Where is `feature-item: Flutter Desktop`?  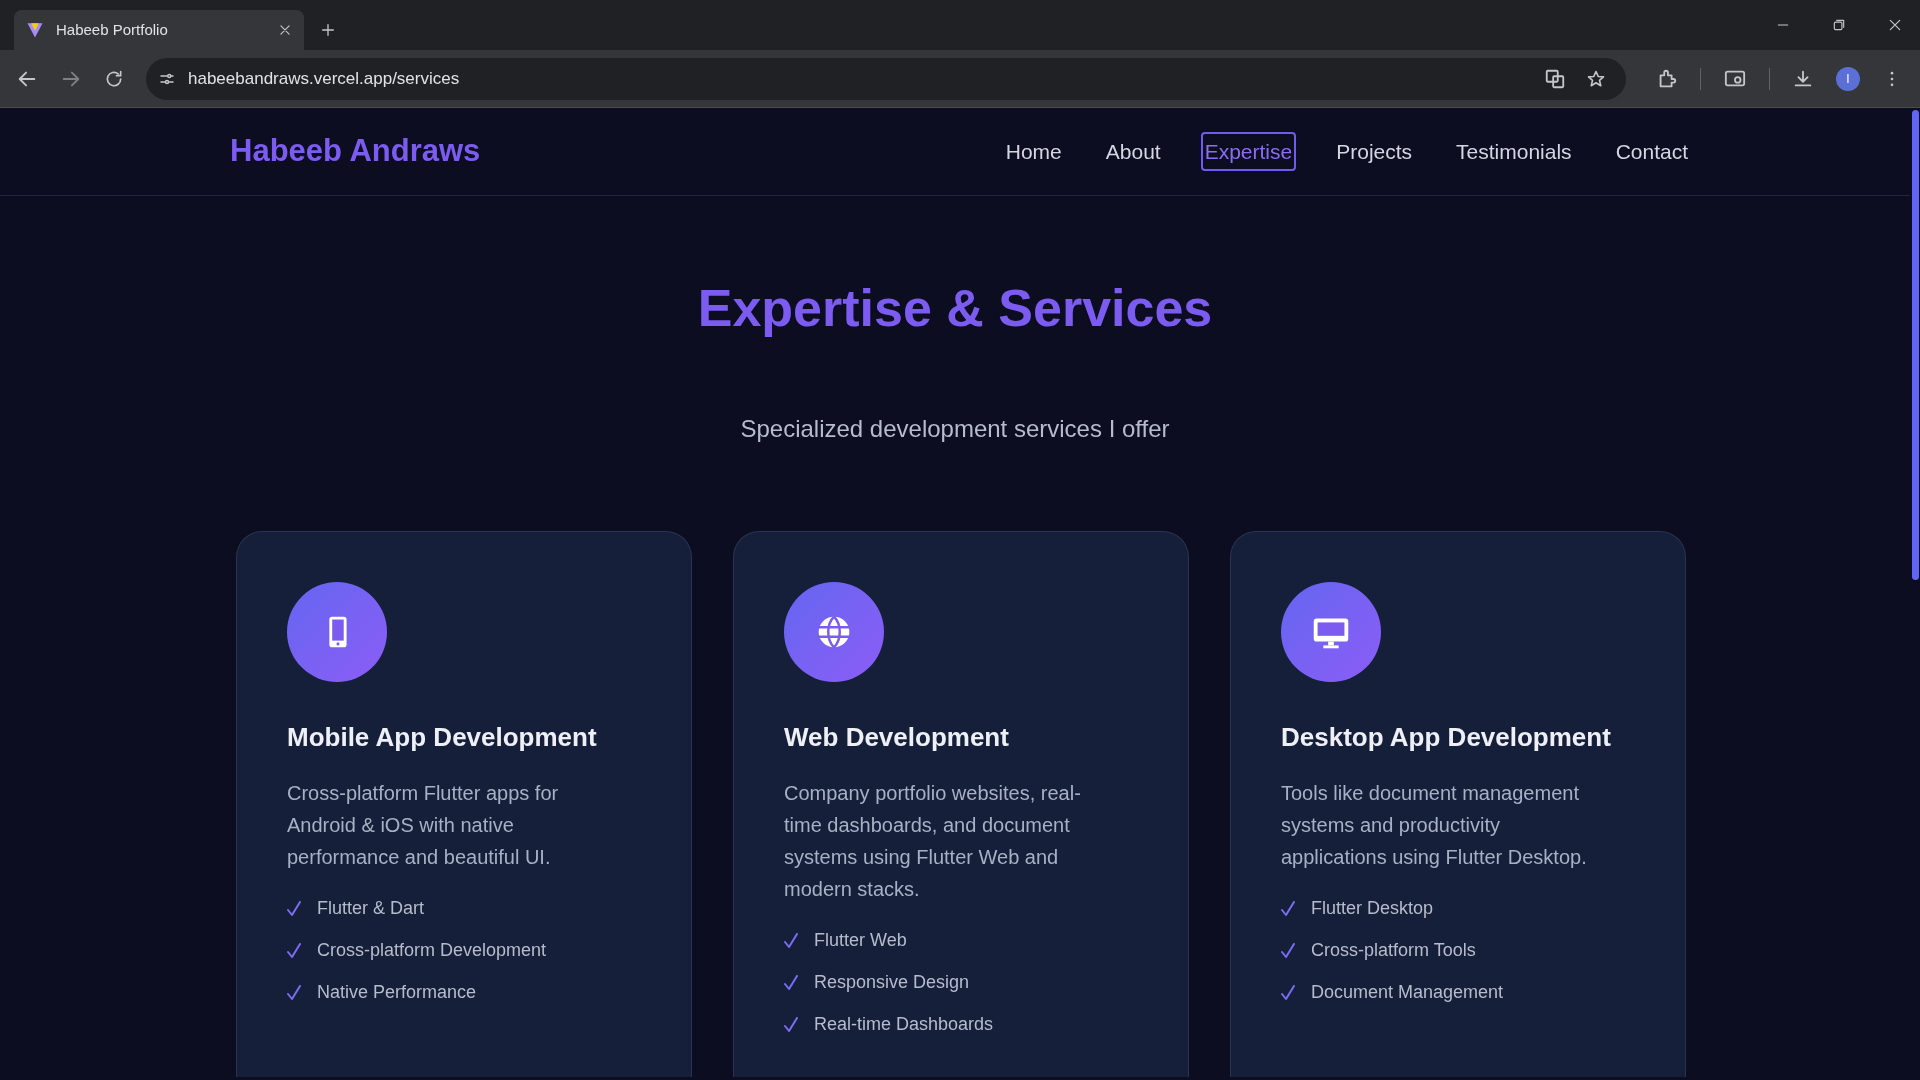
feature-item: Flutter Desktop is located at coordinates (1372, 908).